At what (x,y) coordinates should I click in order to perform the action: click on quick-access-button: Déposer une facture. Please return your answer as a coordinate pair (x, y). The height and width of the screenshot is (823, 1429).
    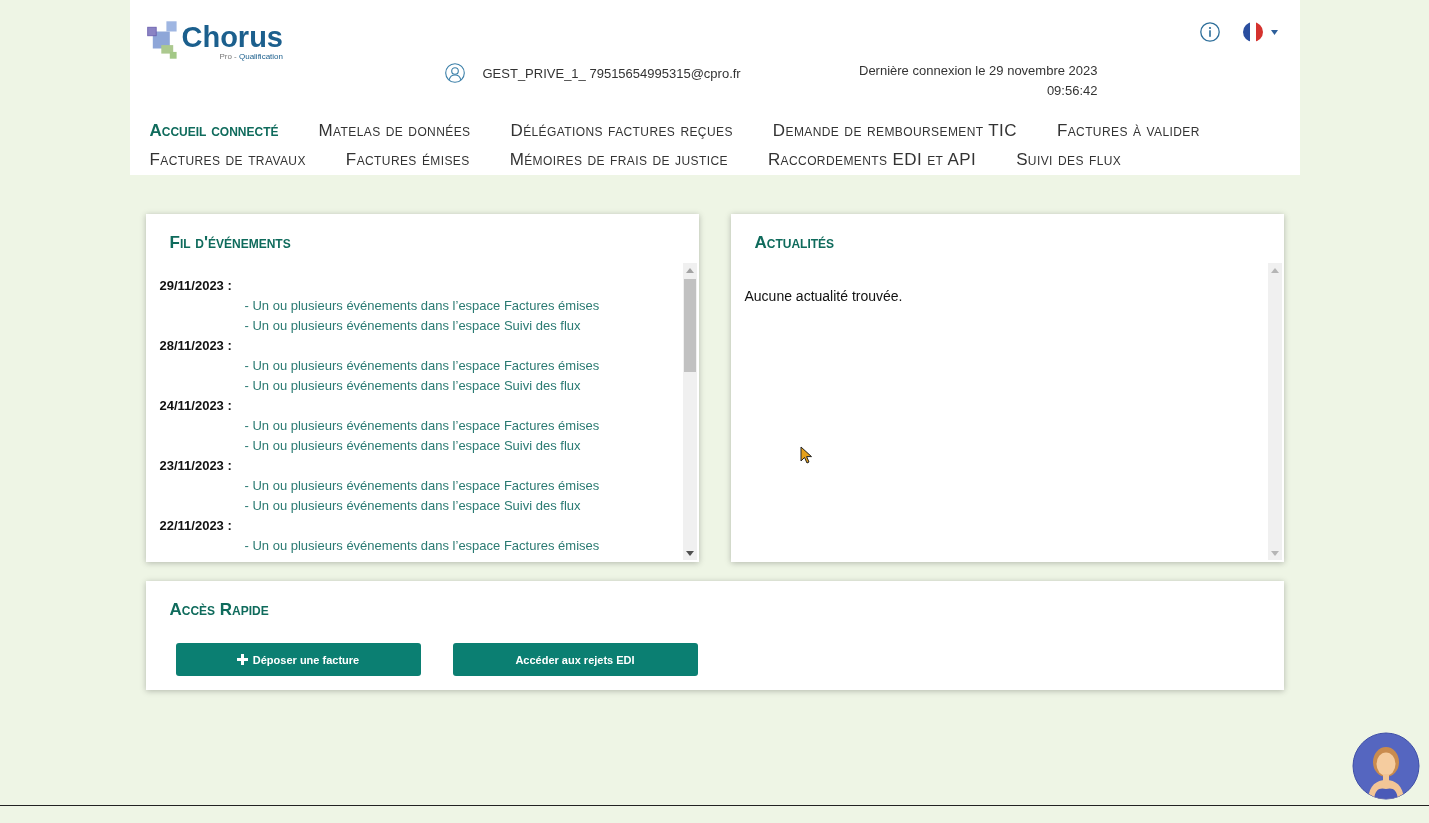
    Looking at the image, I should click on (298, 659).